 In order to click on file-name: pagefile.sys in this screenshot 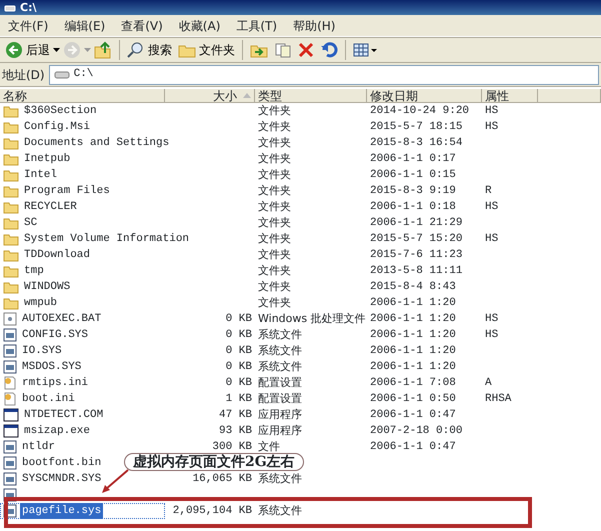, I will do `click(62, 511)`.